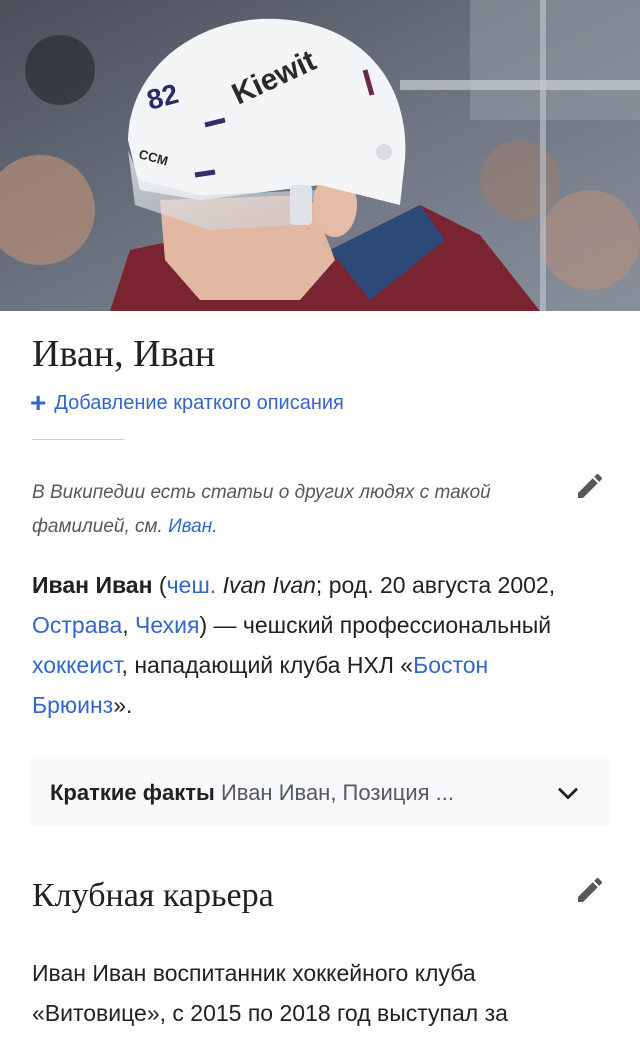  I want to click on hatnote-end: ., so click(215, 526).